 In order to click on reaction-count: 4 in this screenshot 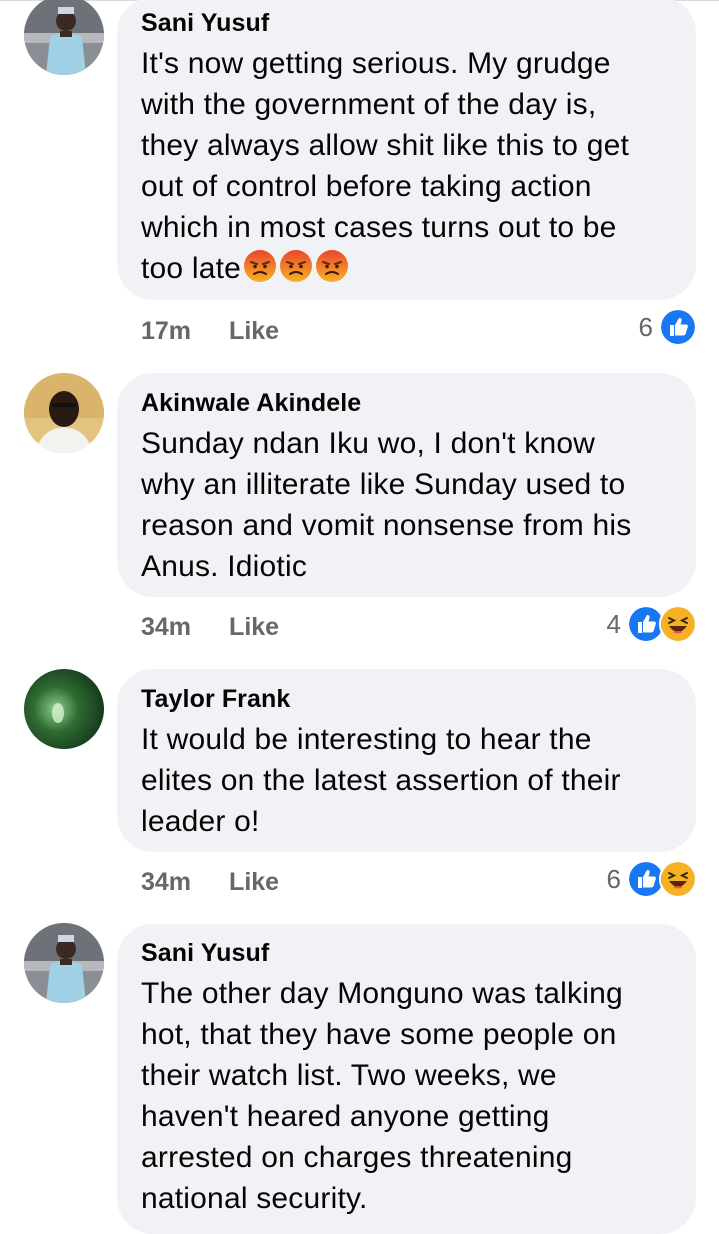, I will do `click(613, 623)`.